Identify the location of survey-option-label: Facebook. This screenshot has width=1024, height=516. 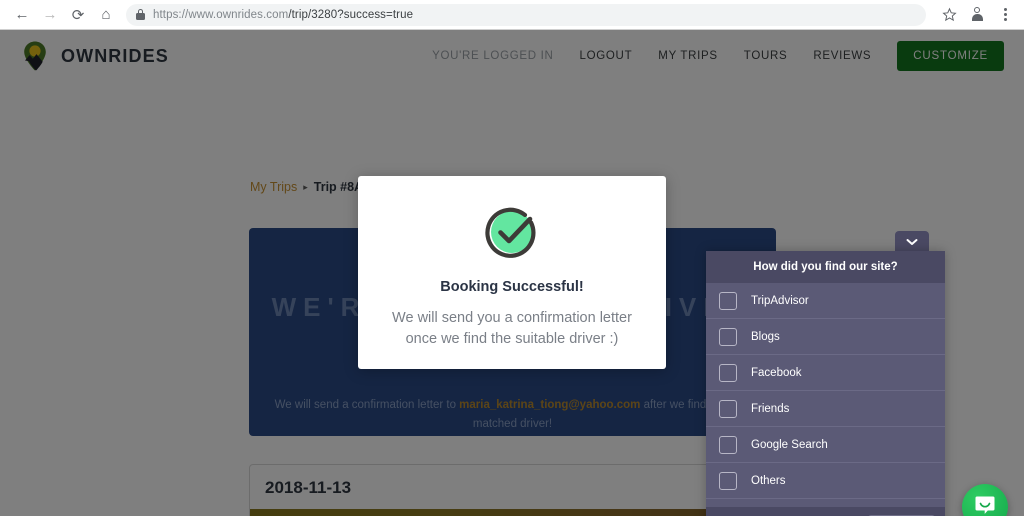
(776, 372).